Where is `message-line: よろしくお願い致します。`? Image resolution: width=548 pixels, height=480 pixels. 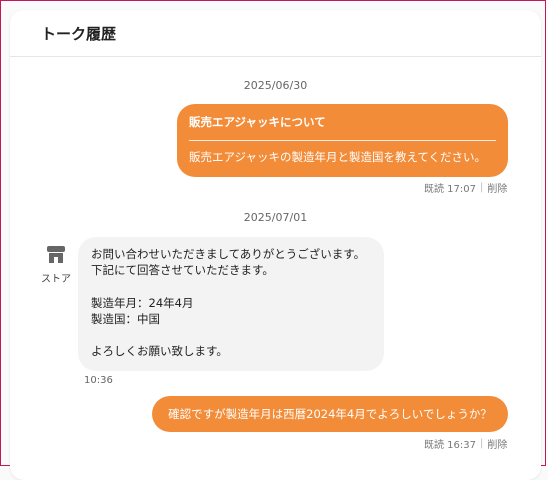 message-line: よろしくお願い致します。 is located at coordinates (159, 351).